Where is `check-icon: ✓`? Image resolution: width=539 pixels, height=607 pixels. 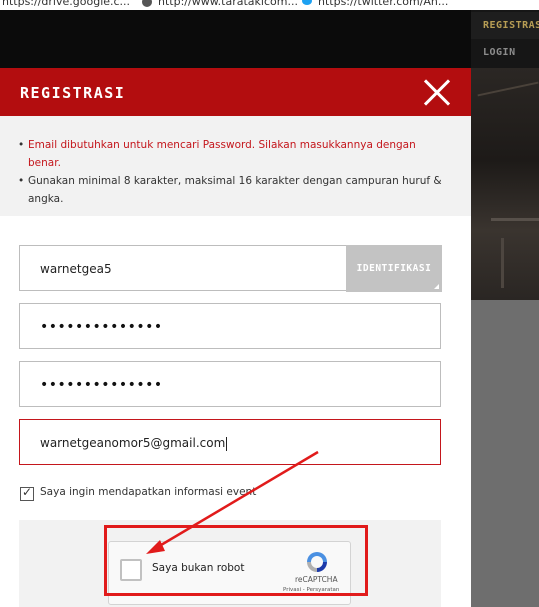 check-icon: ✓ is located at coordinates (27, 492).